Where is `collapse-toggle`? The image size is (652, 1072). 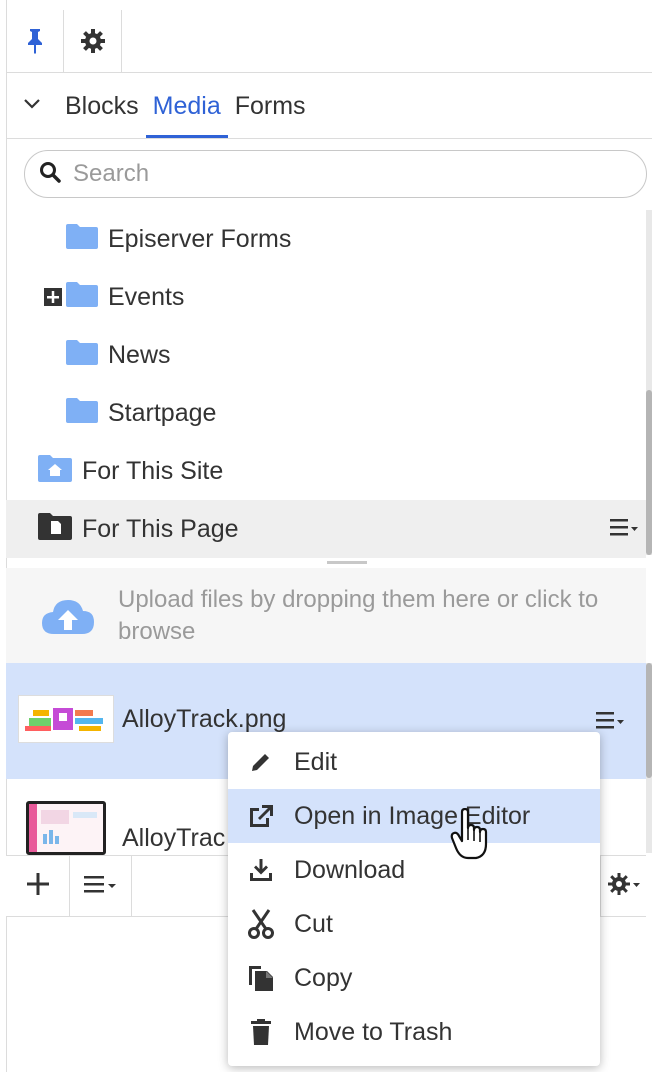 collapse-toggle is located at coordinates (32, 106).